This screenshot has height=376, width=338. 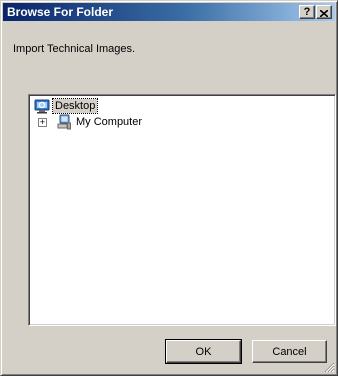 What do you see at coordinates (203, 351) in the screenshot?
I see `ok-button: OK` at bounding box center [203, 351].